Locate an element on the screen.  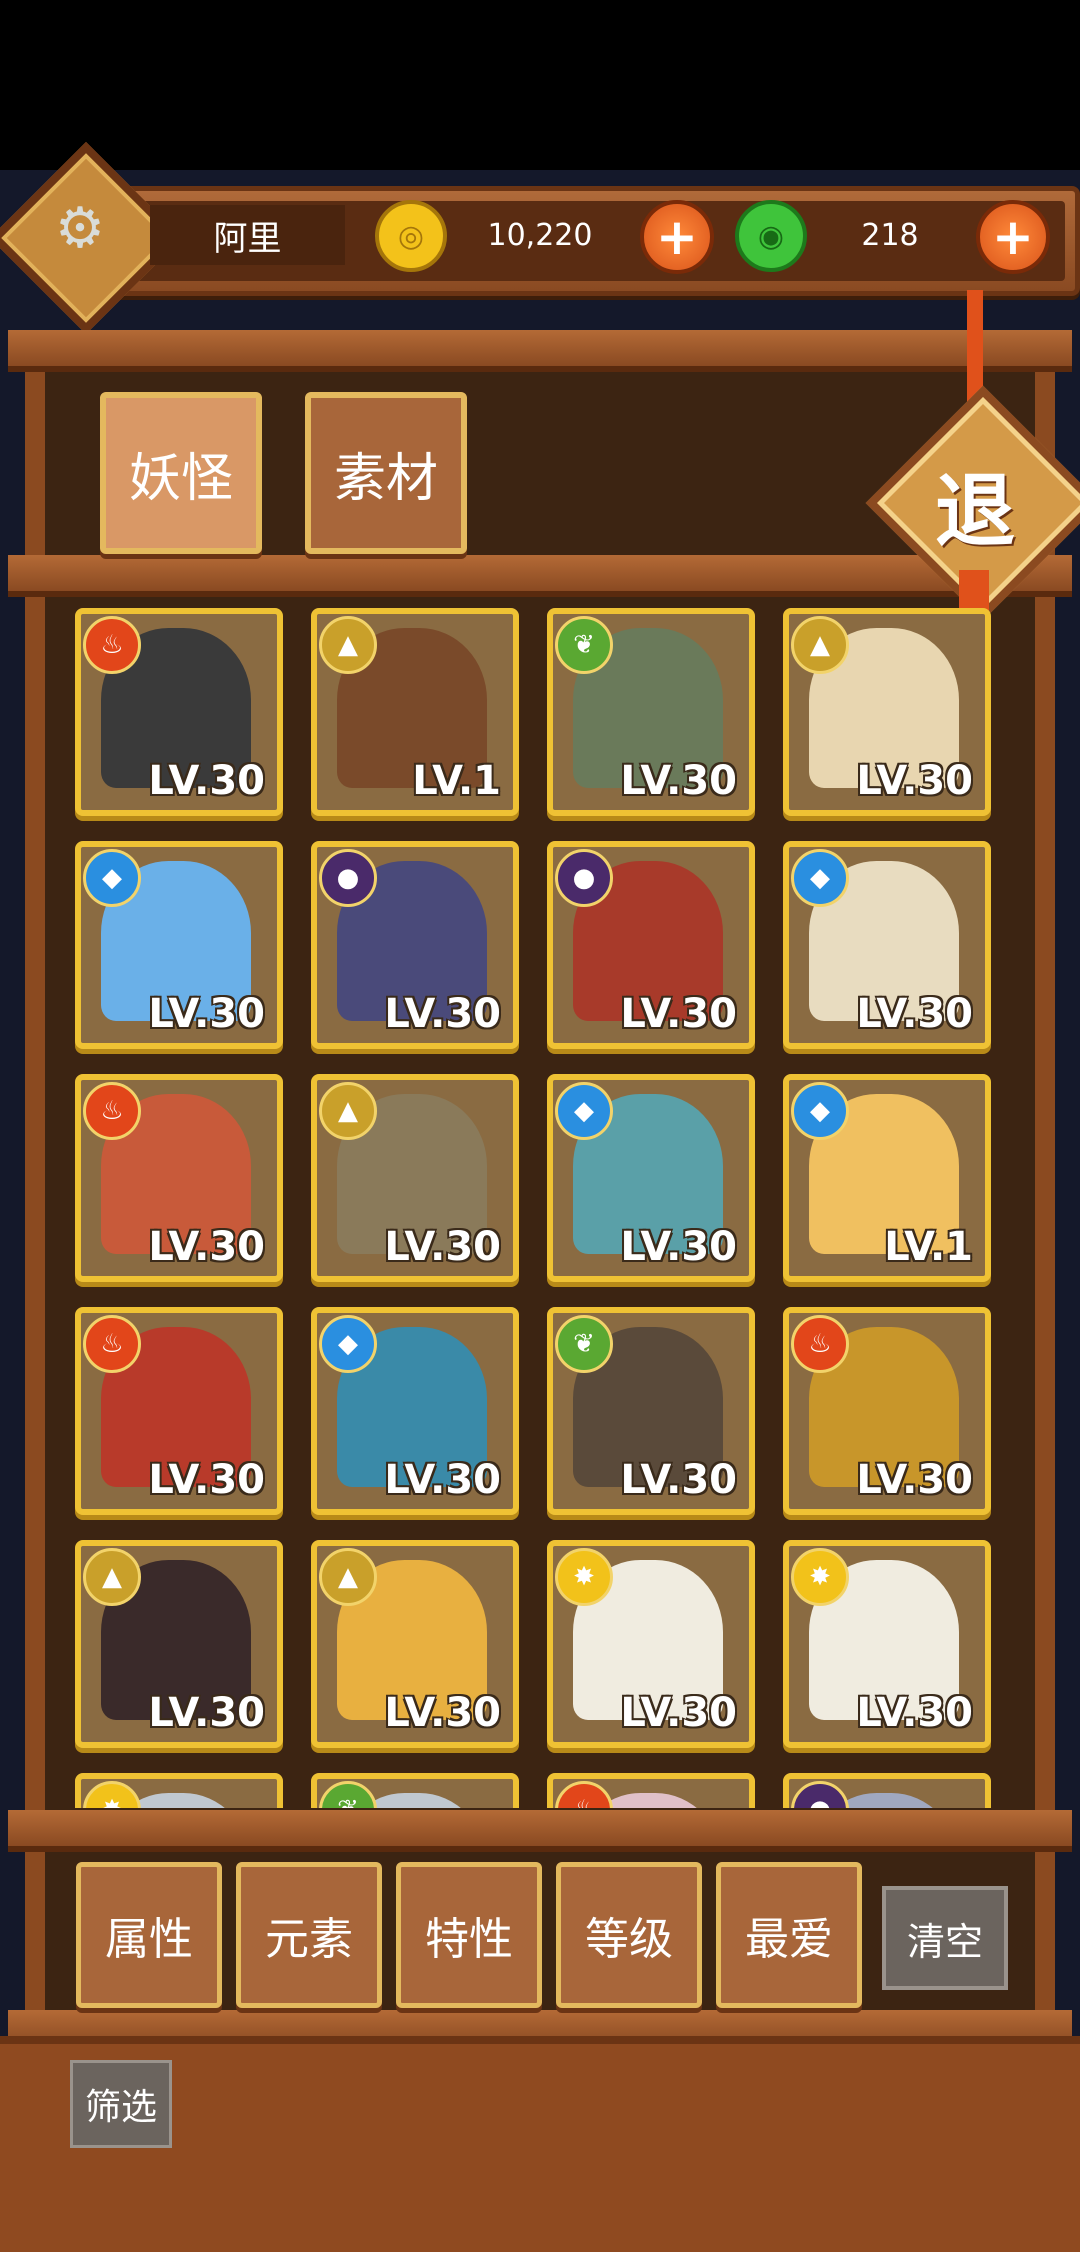
clear-button: 清空 is located at coordinates (945, 1938).